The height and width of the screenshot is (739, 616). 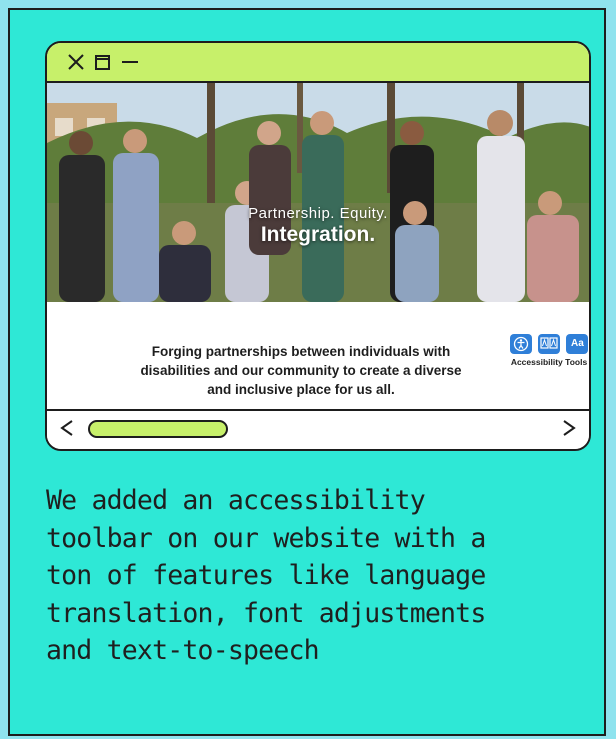 I want to click on accessibility-person-icon, so click(x=520, y=344).